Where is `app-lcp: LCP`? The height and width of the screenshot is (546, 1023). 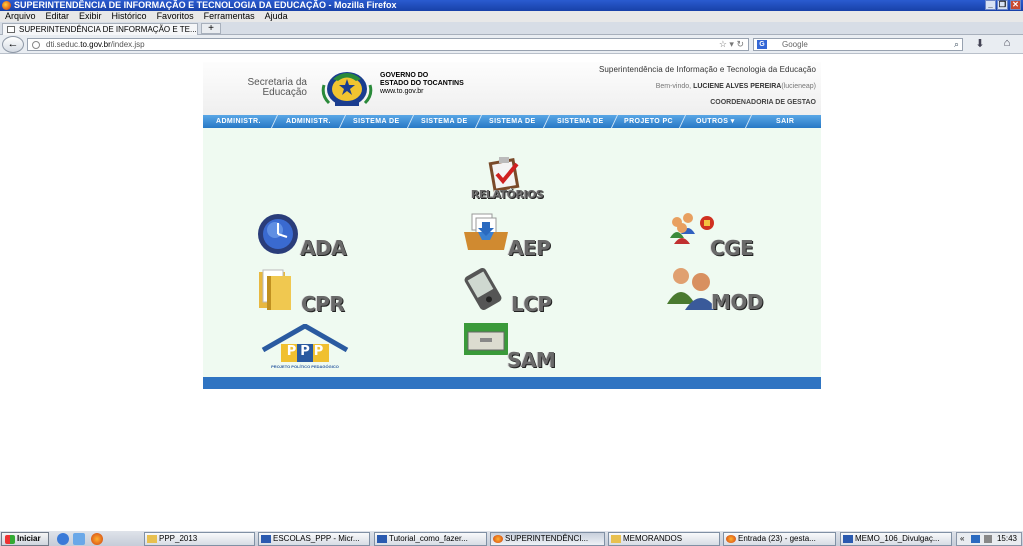 app-lcp: LCP is located at coordinates (514, 293).